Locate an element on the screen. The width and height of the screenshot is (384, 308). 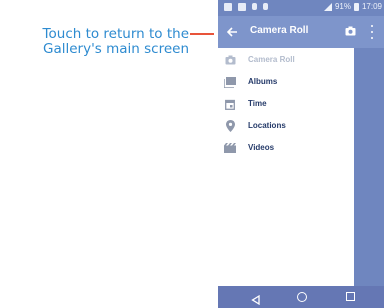
drawer-item-locations: Locations is located at coordinates (286, 126).